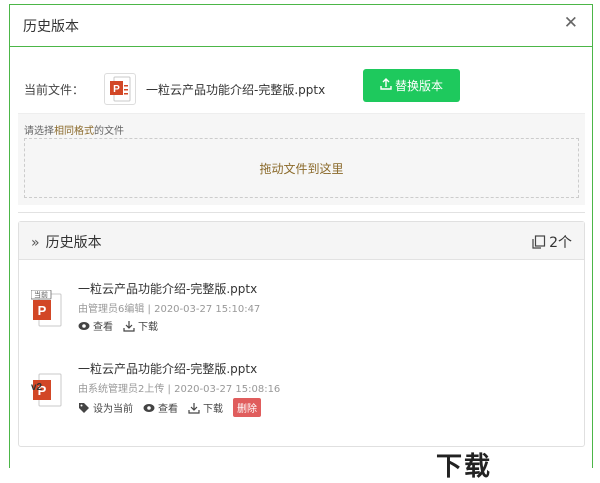 The width and height of the screenshot is (600, 483). Describe the element at coordinates (84, 407) in the screenshot. I see `tag-icon` at that location.